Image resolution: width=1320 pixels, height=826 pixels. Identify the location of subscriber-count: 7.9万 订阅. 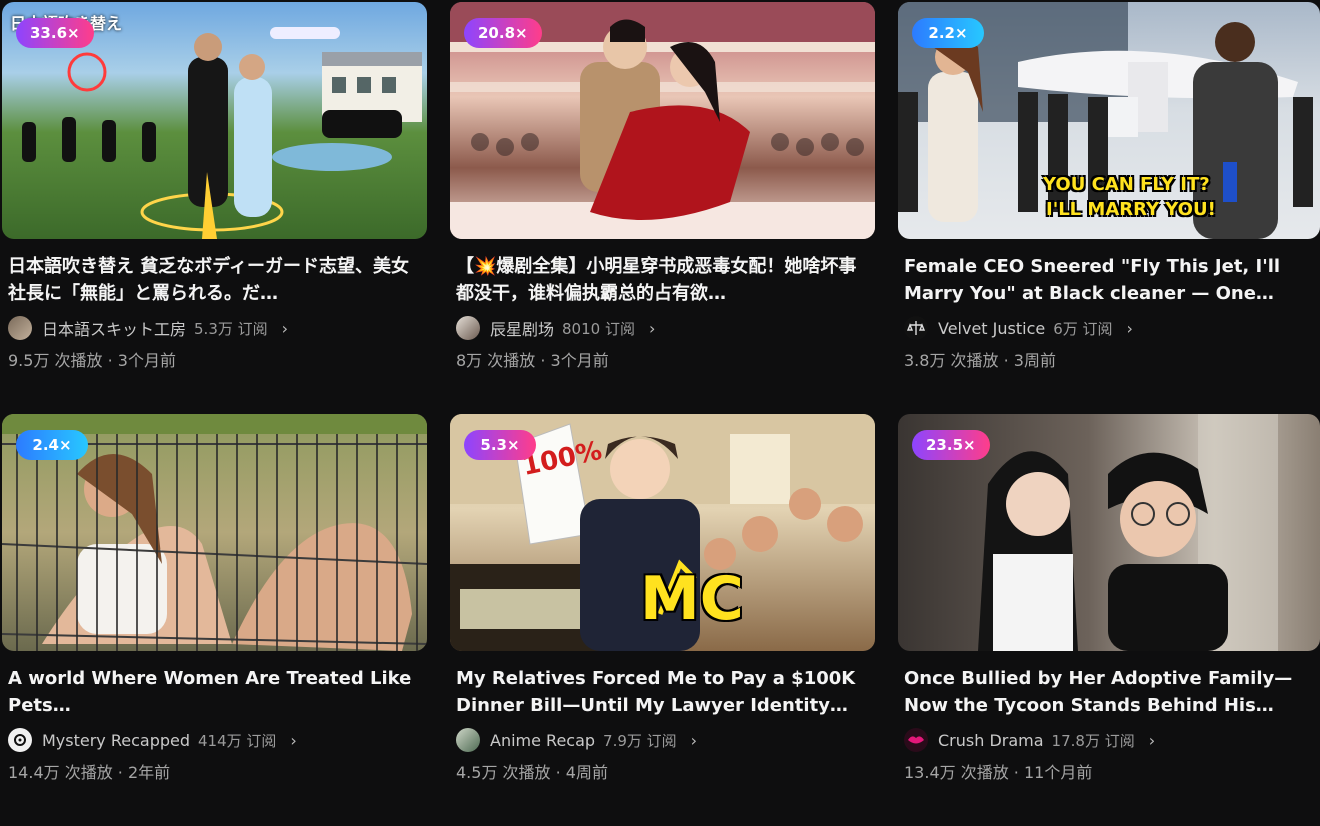
(640, 740).